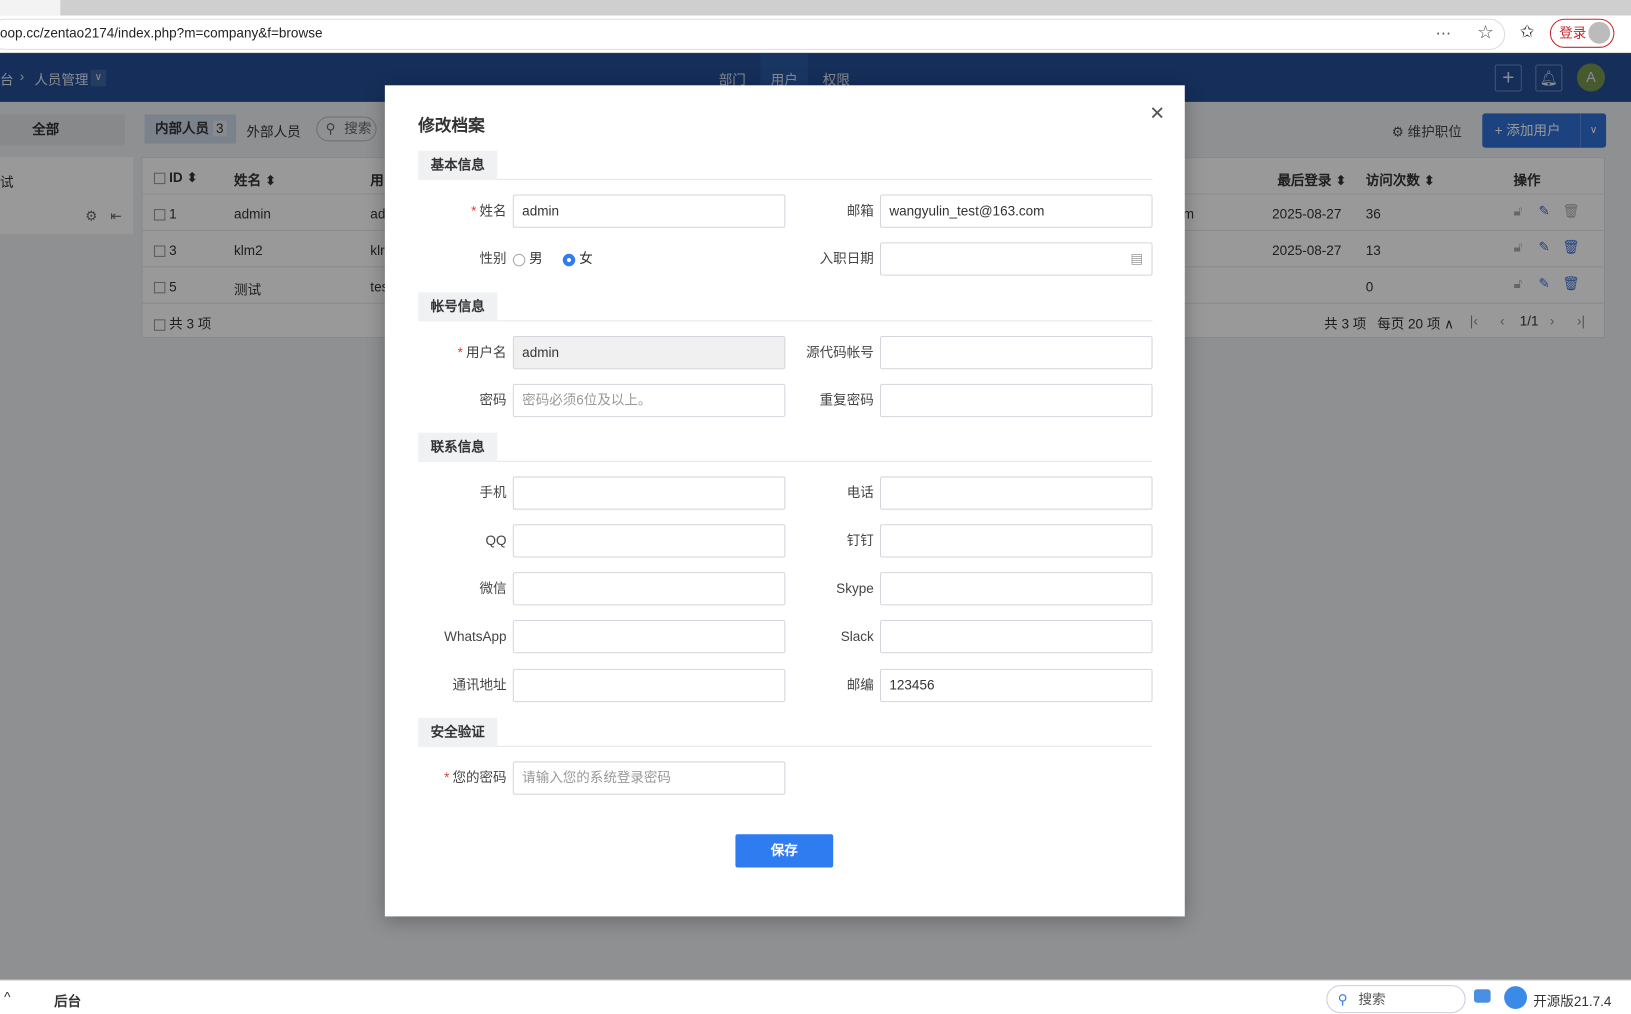 The image size is (1631, 1014). Describe the element at coordinates (458, 732) in the screenshot. I see `section-title: 安全验证` at that location.